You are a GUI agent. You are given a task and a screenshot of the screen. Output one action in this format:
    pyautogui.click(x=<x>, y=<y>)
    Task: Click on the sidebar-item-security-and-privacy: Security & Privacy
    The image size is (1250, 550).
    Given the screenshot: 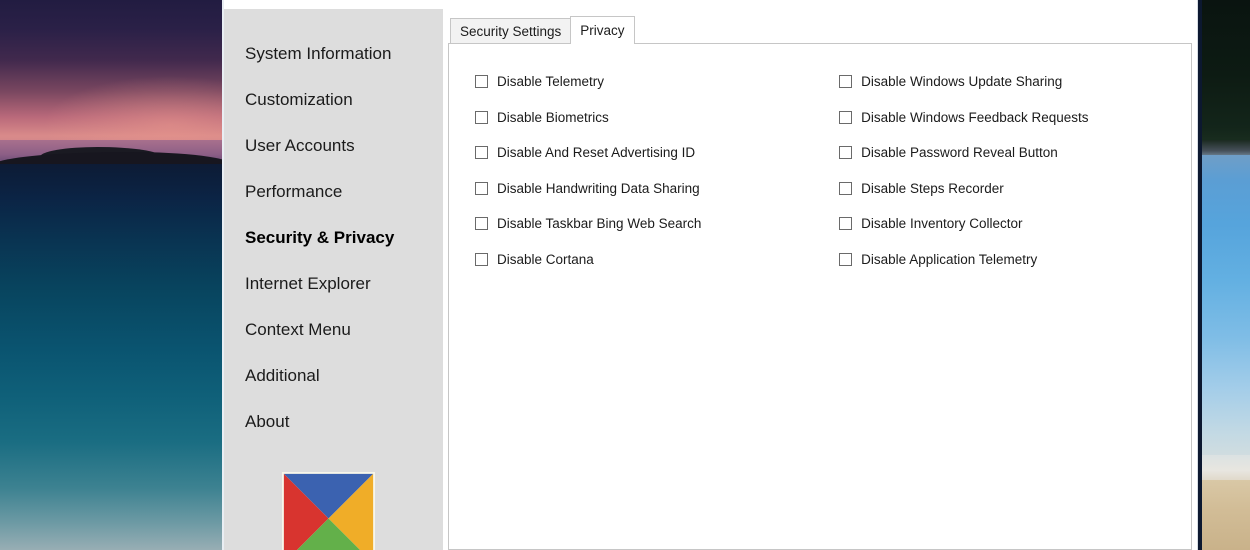 What is the action you would take?
    pyautogui.click(x=333, y=238)
    